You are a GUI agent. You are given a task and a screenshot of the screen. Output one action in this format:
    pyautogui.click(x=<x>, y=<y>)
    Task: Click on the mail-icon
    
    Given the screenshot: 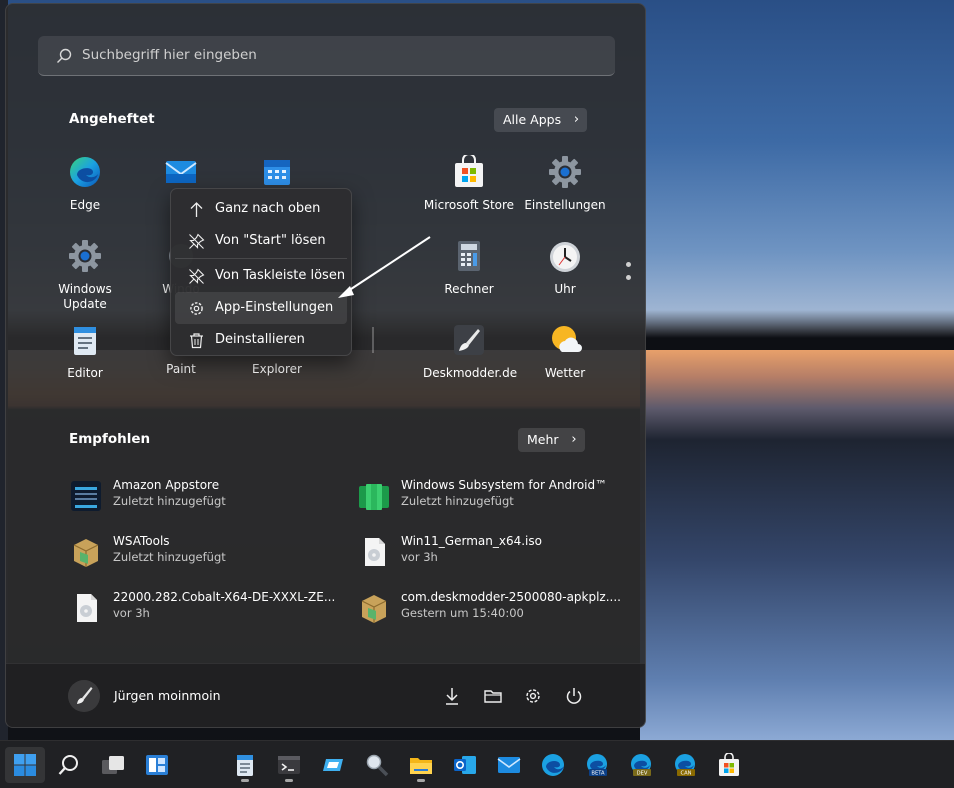 What is the action you would take?
    pyautogui.click(x=509, y=765)
    